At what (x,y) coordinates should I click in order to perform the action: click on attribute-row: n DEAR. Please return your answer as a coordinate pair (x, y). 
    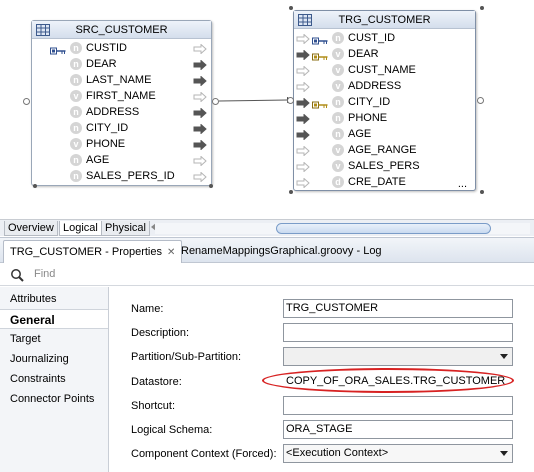
    Looking at the image, I should click on (121, 64).